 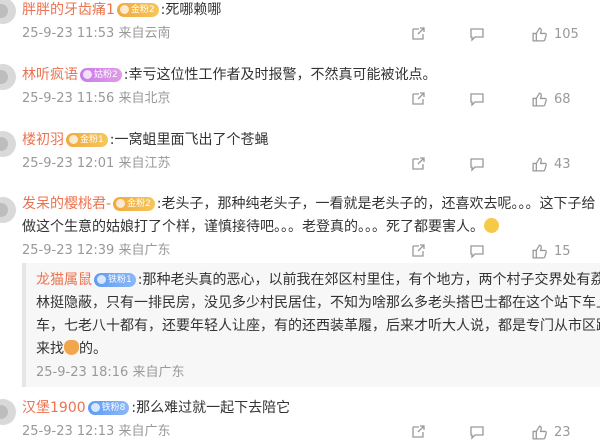 I want to click on like-button: 105, so click(x=555, y=34).